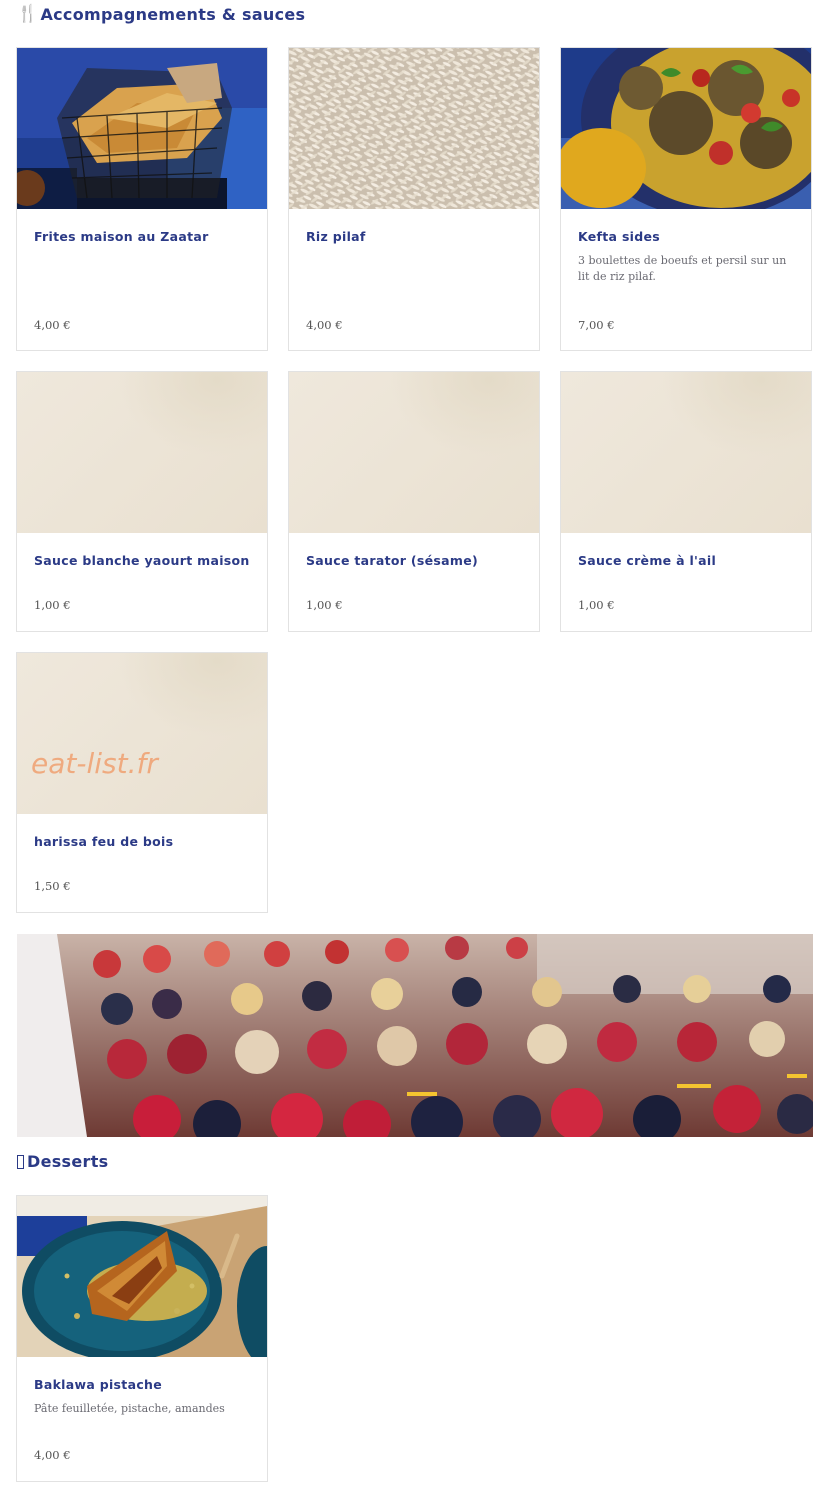 The height and width of the screenshot is (1500, 829). I want to click on section-title-desserts-label: Desserts, so click(68, 1161).